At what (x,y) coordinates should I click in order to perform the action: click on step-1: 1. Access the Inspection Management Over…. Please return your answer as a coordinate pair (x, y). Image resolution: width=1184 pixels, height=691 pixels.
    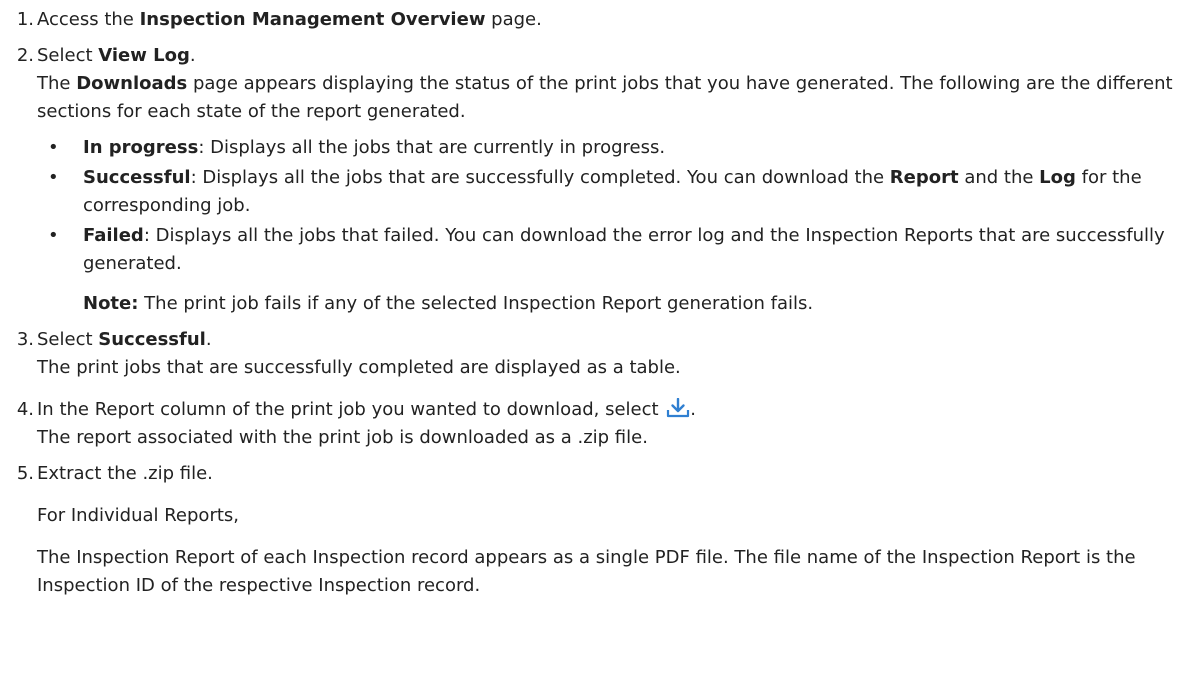
    Looking at the image, I should click on (592, 20).